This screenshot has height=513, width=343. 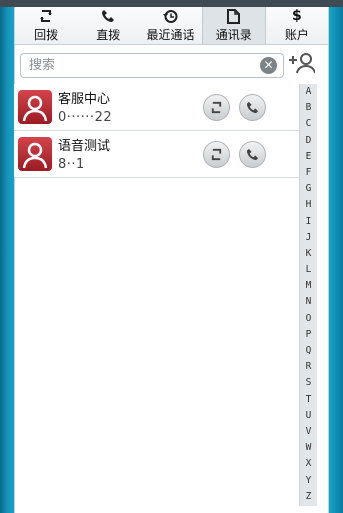 I want to click on alpha-letter: P, so click(x=309, y=335).